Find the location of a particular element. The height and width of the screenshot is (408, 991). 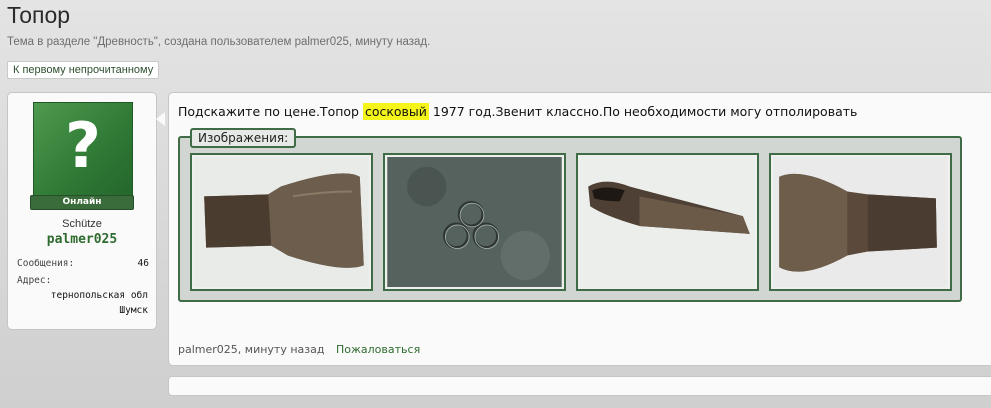

address-value-line2: Шумск is located at coordinates (133, 310).